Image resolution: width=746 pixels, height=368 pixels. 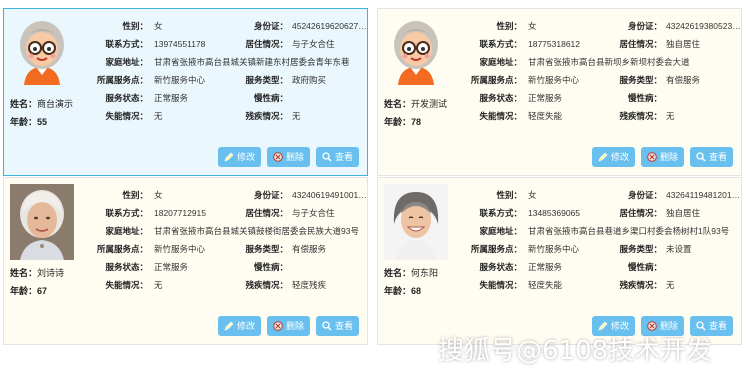 What do you see at coordinates (51, 273) in the screenshot?
I see `name-value: 刘诗诗` at bounding box center [51, 273].